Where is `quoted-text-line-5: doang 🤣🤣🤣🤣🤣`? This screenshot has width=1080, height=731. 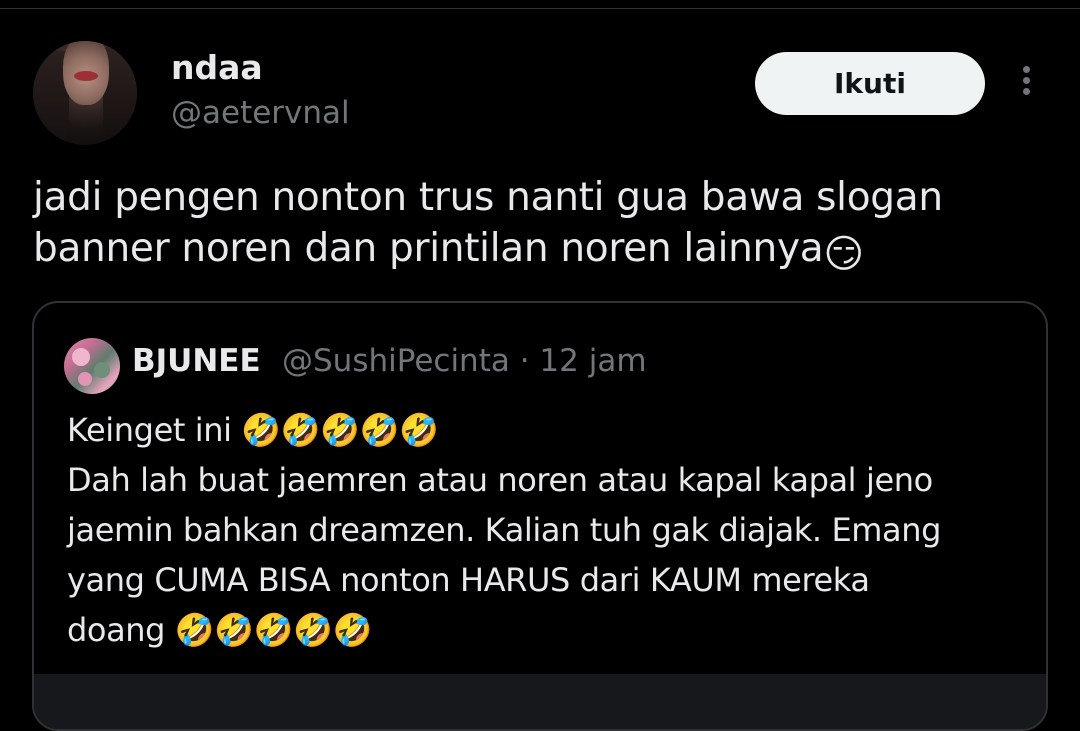 quoted-text-line-5: doang 🤣🤣🤣🤣🤣 is located at coordinates (220, 630).